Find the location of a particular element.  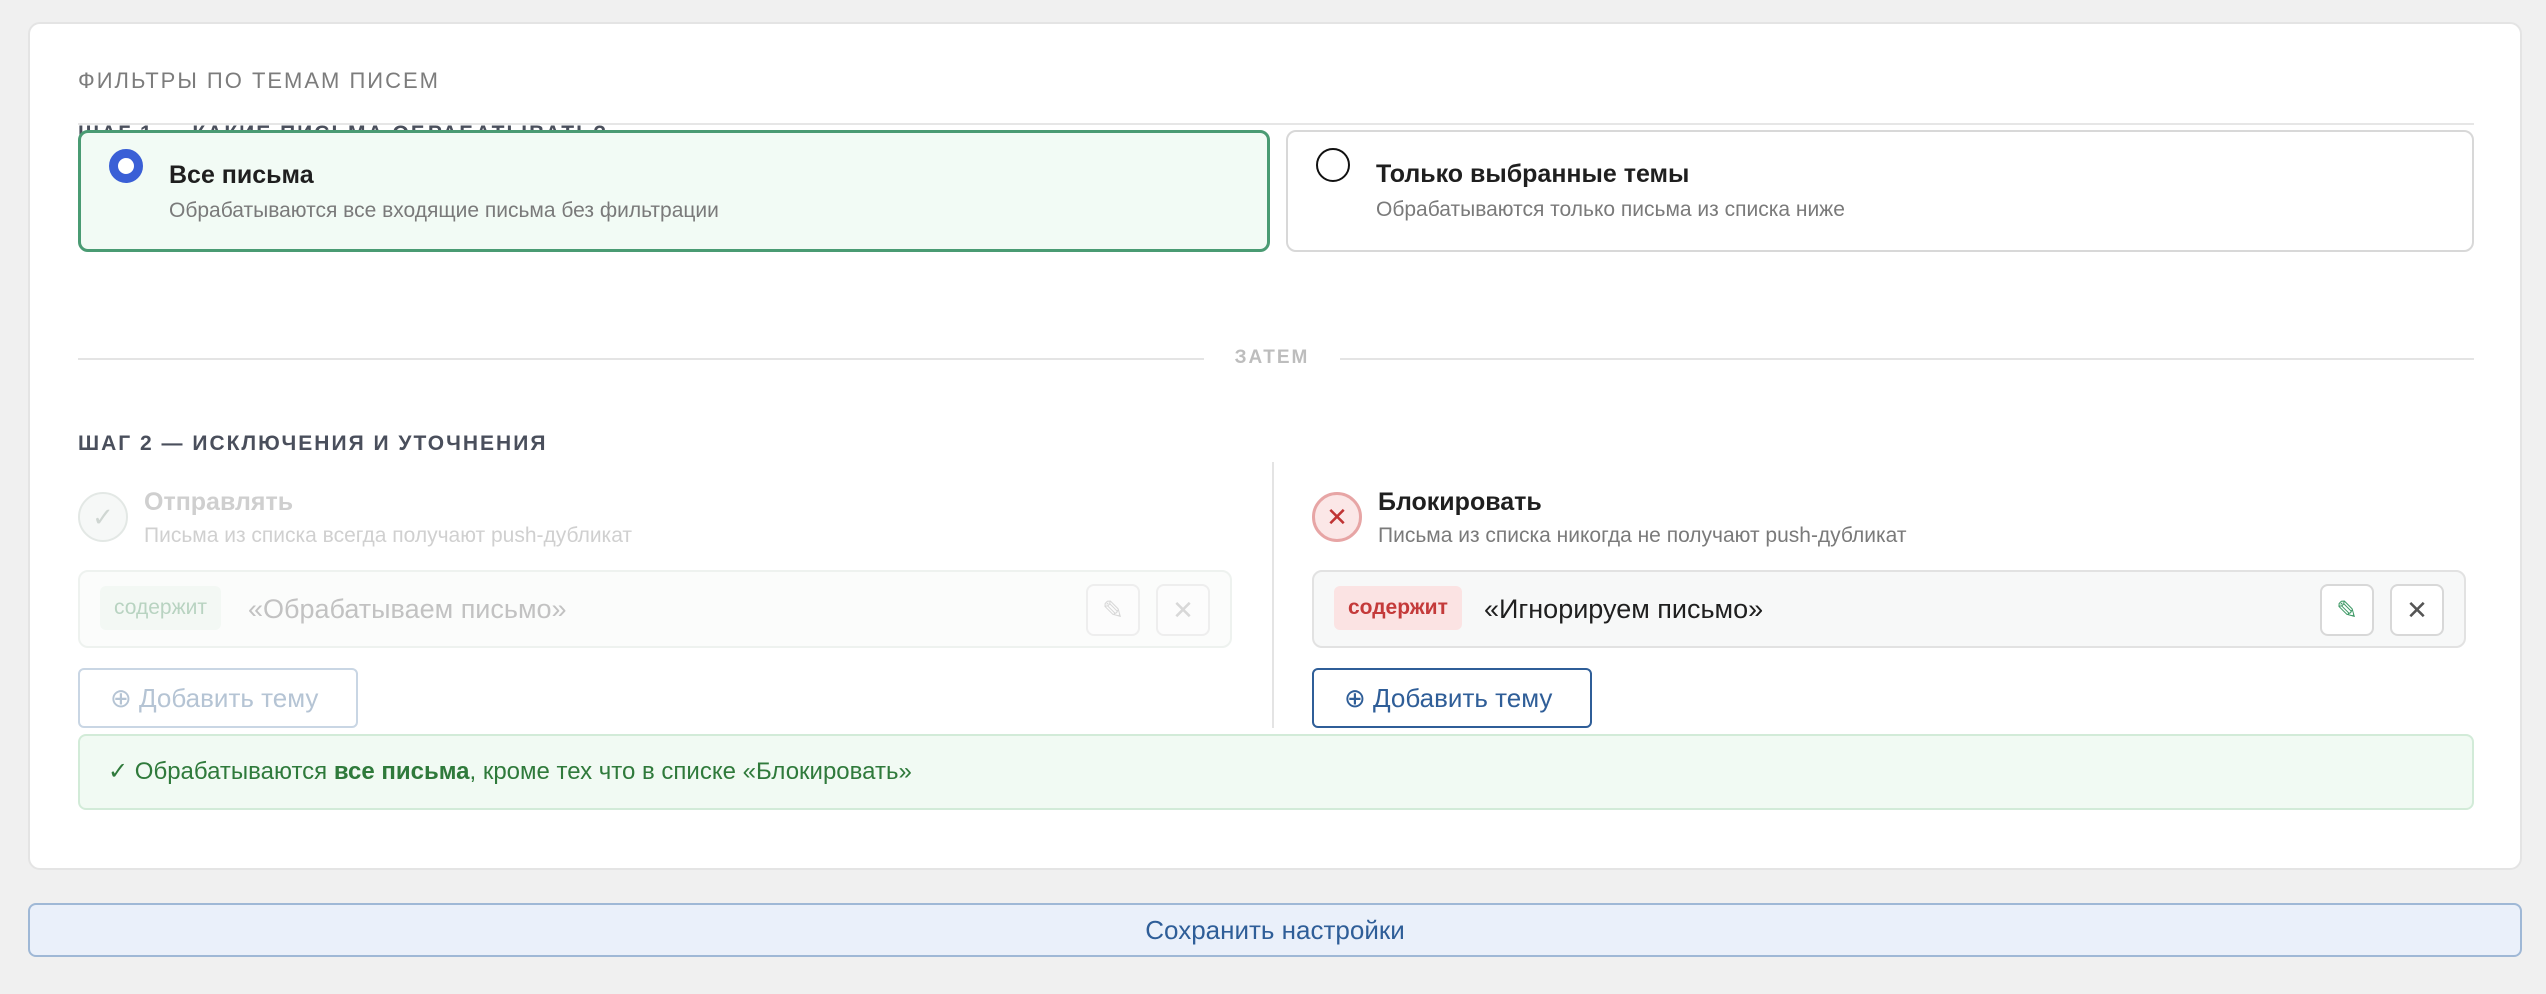

send-rule-text: «Обрабатываем письмо» is located at coordinates (407, 609).